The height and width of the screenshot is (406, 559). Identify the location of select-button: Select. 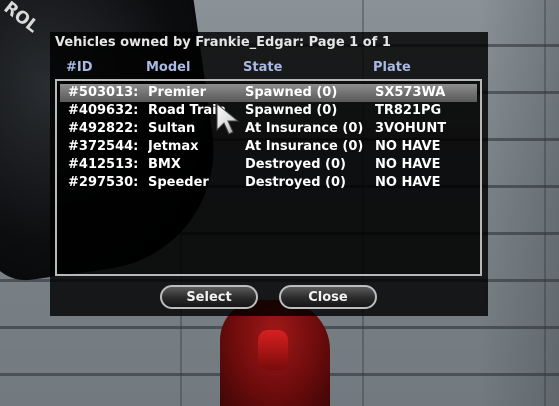
(209, 297).